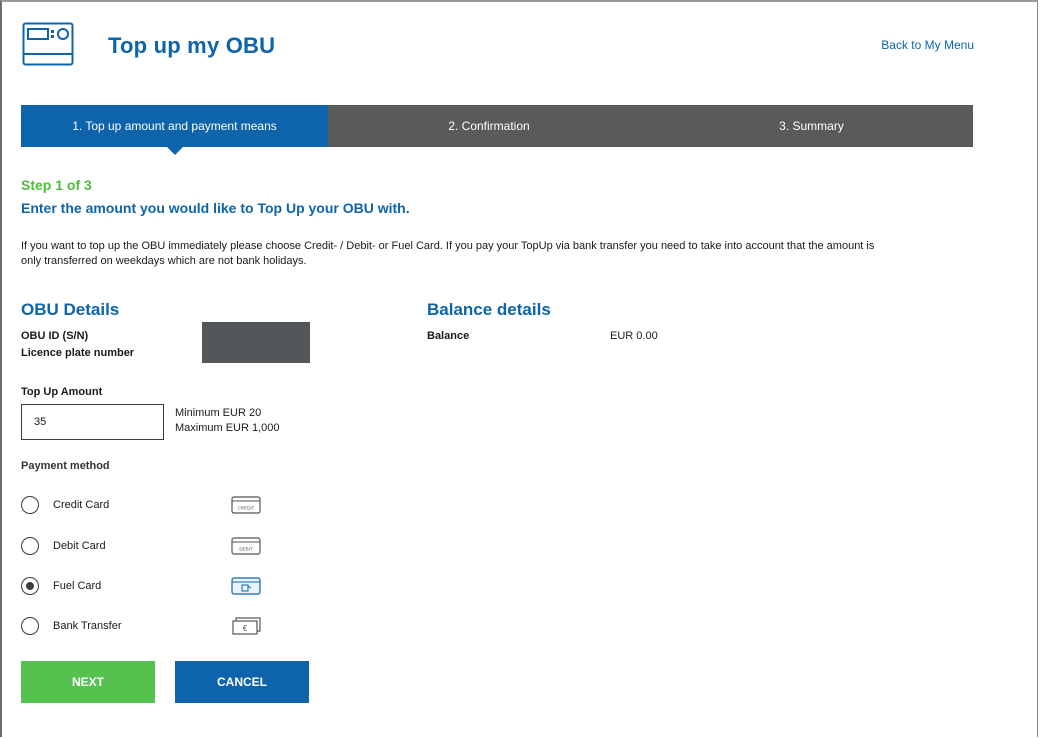 The width and height of the screenshot is (1047, 738). Describe the element at coordinates (87, 626) in the screenshot. I see `bank-transfer-label: Bank Transfer` at that location.